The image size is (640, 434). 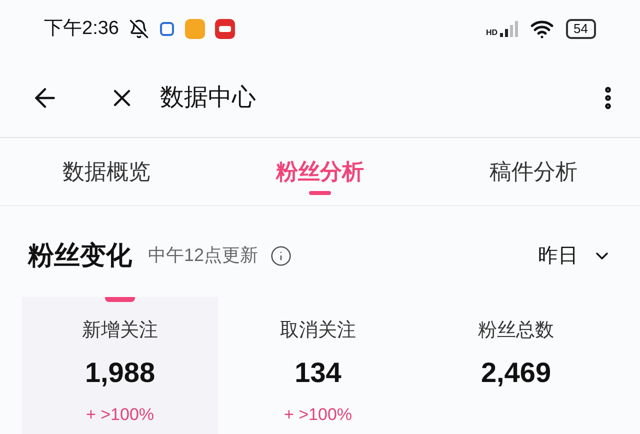 What do you see at coordinates (318, 373) in the screenshot?
I see `stat-value: 134` at bounding box center [318, 373].